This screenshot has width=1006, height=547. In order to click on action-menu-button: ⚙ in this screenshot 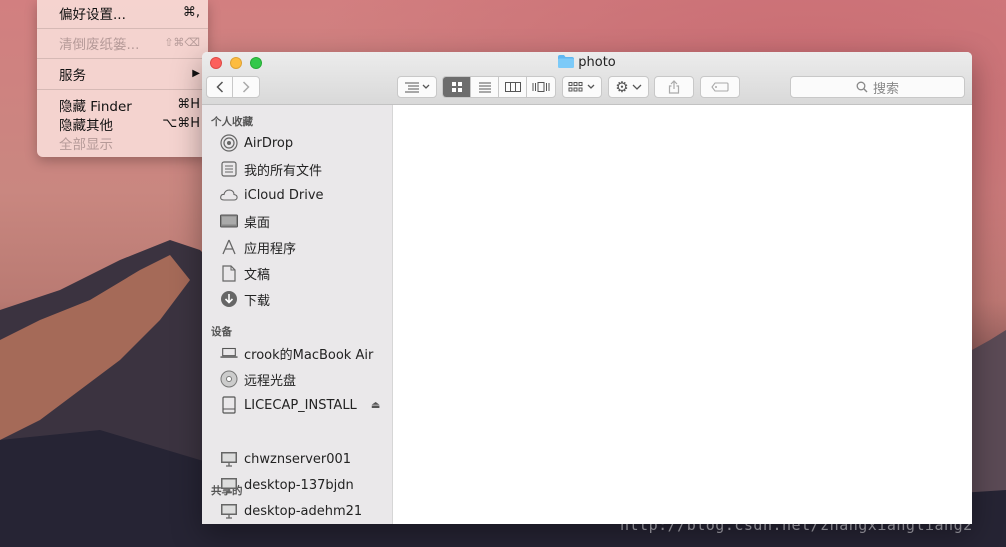, I will do `click(628, 87)`.